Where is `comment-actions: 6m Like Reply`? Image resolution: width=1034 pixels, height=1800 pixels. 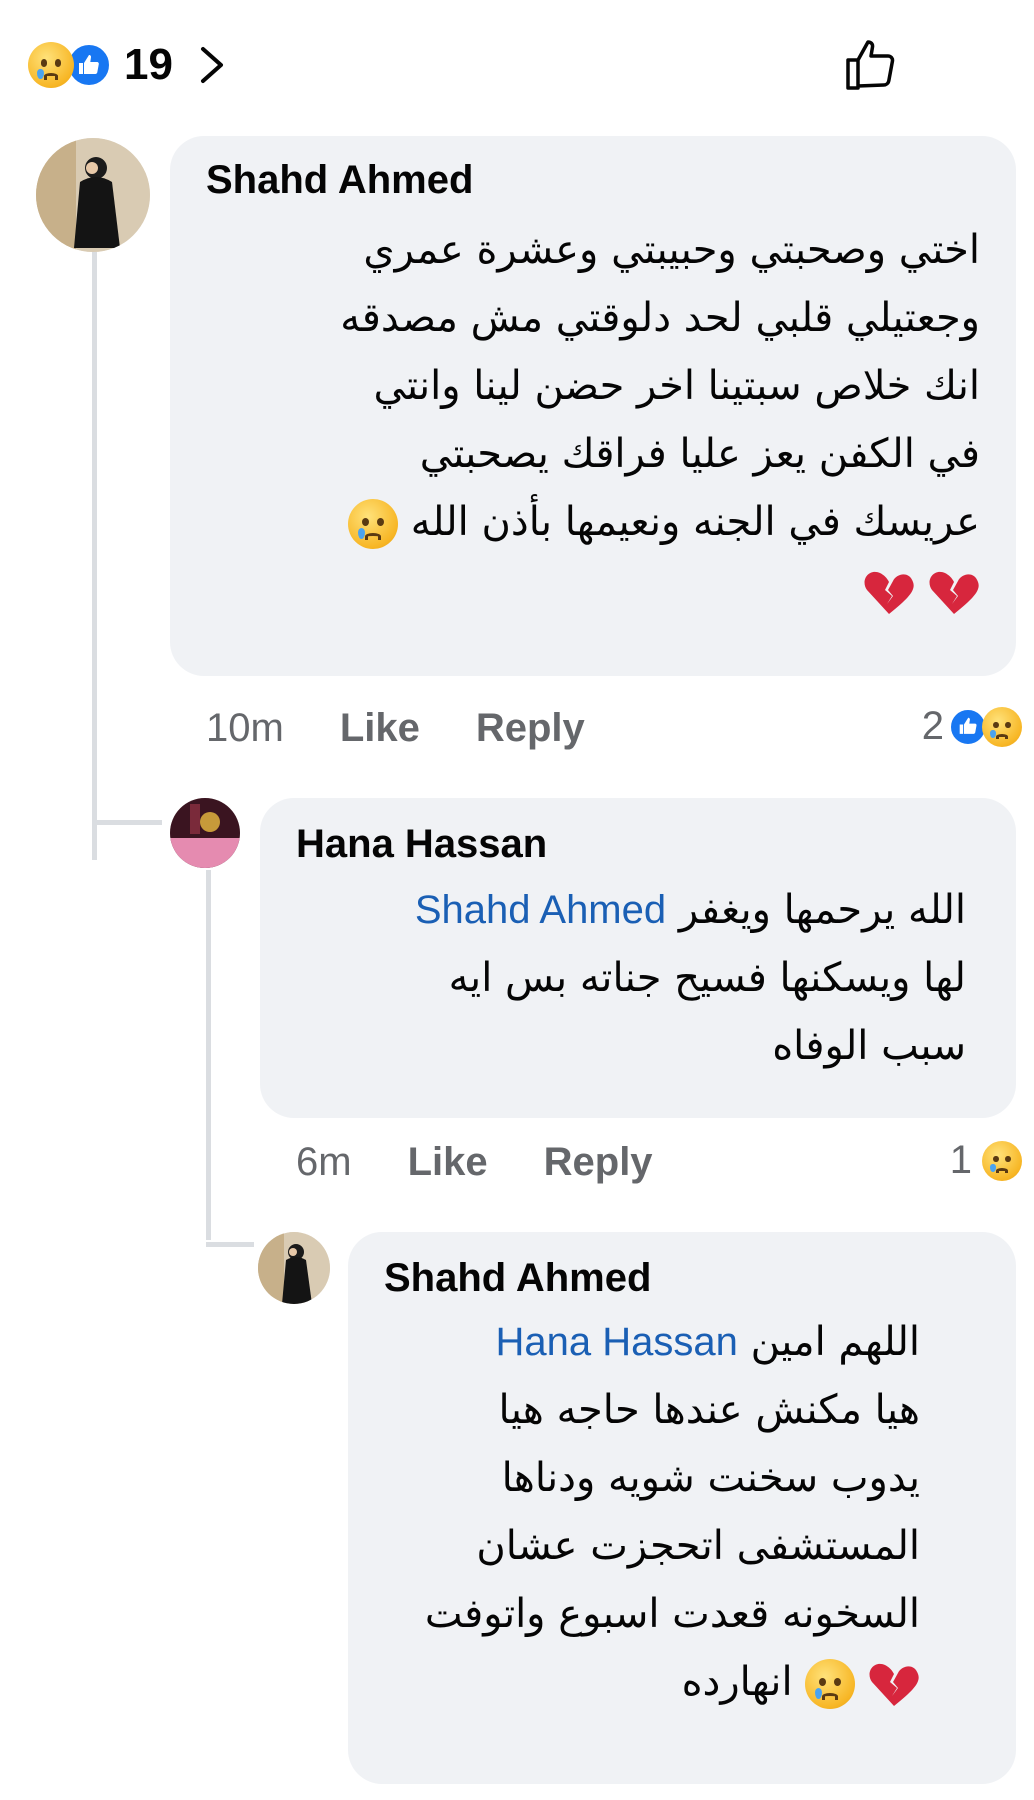
comment-actions: 6m Like Reply is located at coordinates (502, 1162).